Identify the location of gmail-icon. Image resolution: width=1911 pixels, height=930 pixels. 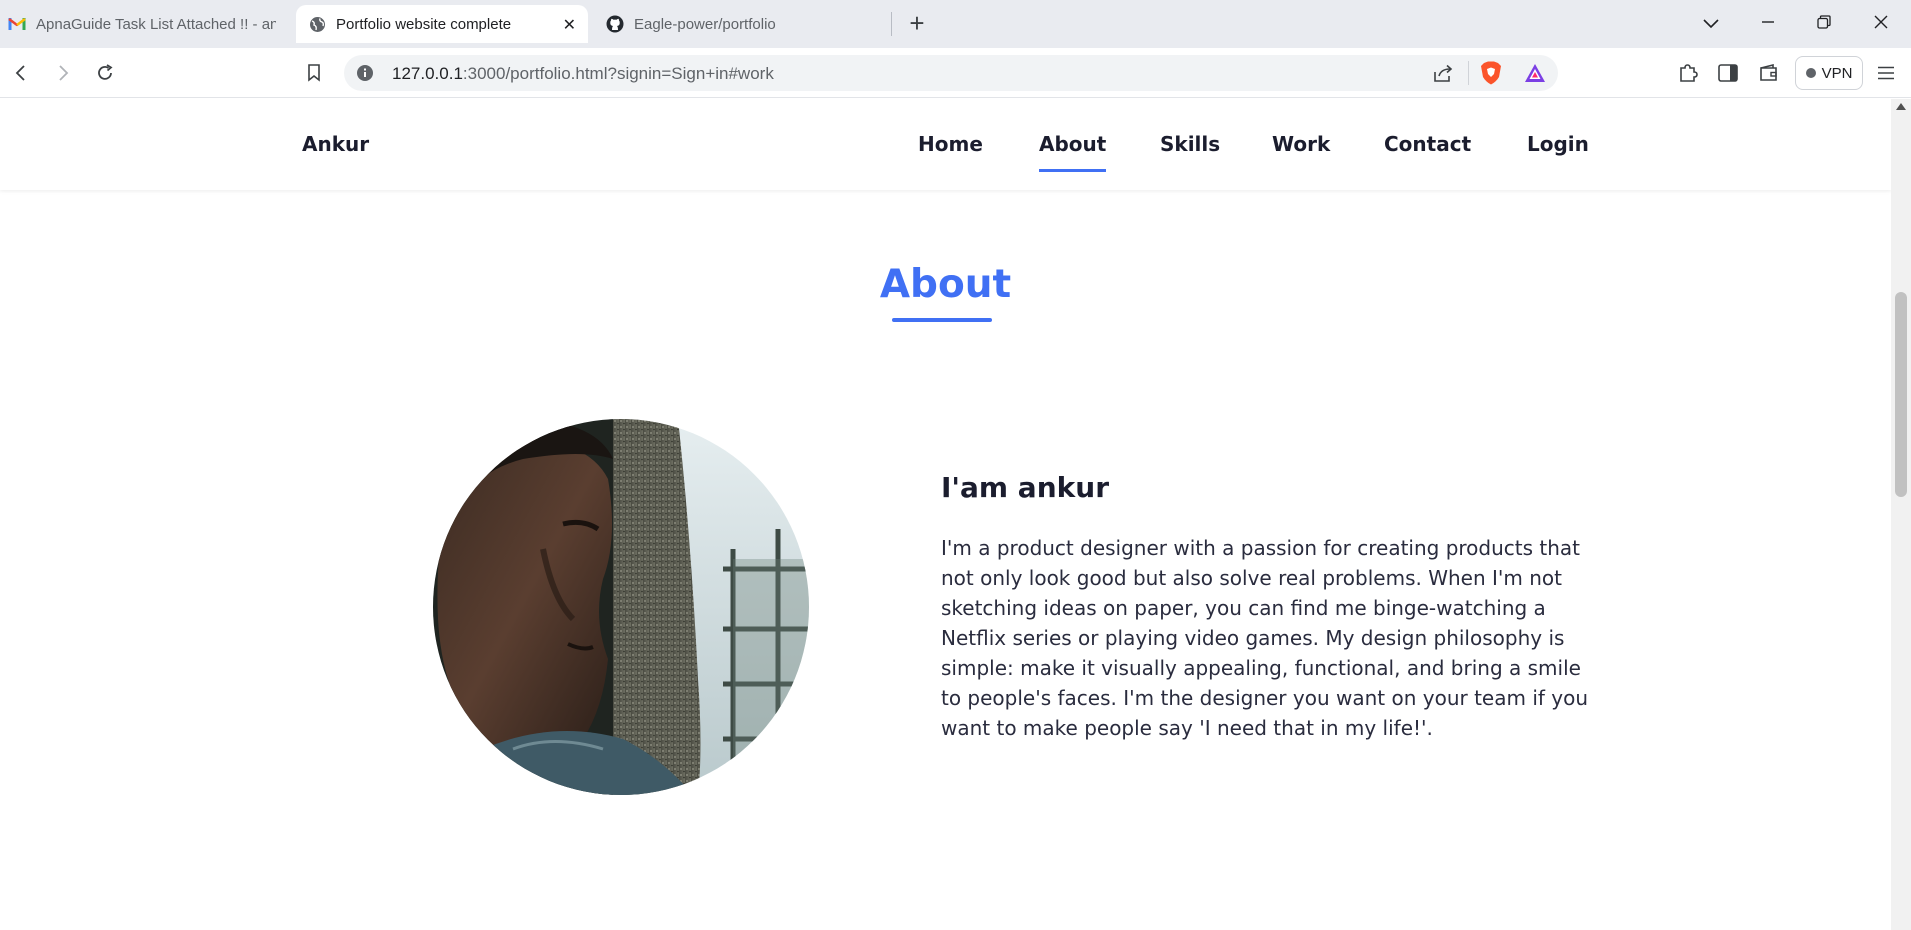
(17, 24).